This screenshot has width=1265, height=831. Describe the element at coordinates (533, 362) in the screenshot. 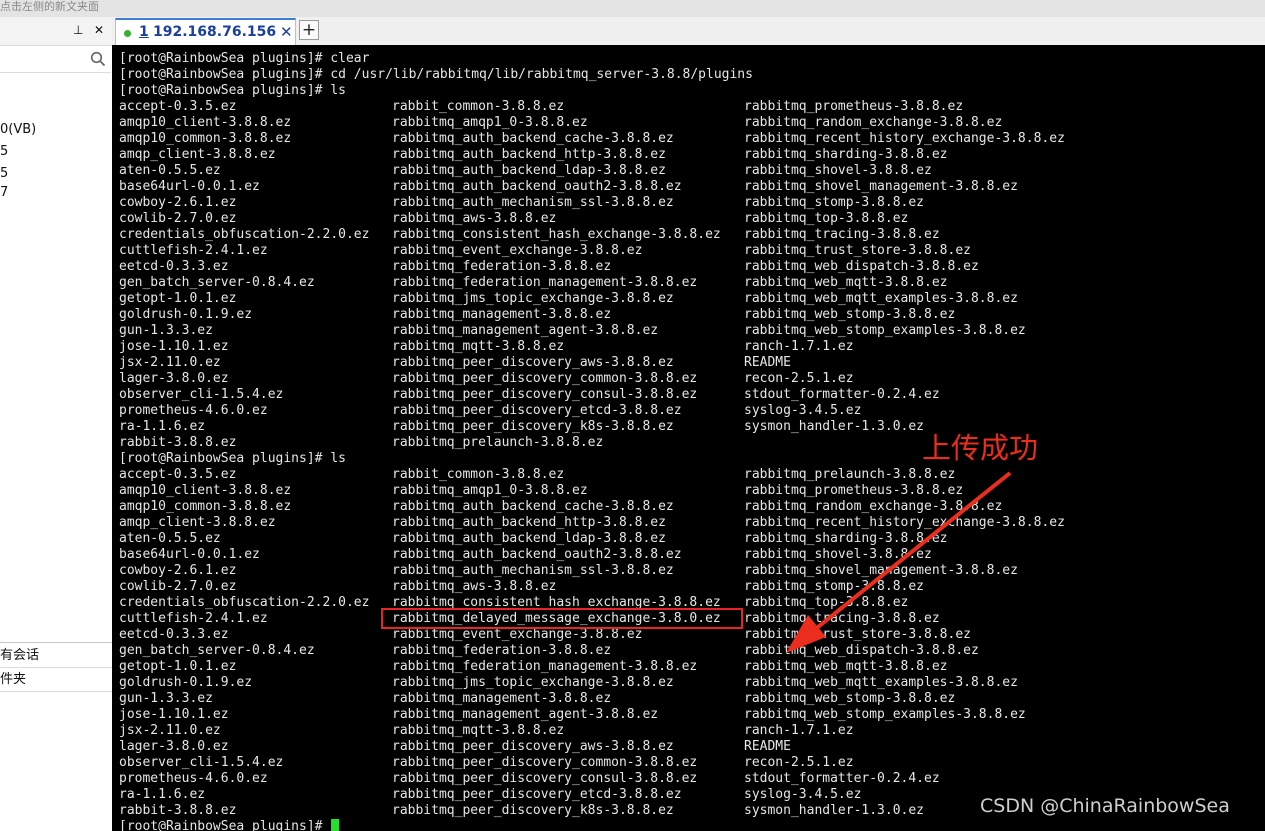

I see `terminal-file-entry: rabbitmq_peer_discovery_aws-3.8.8.ez` at that location.